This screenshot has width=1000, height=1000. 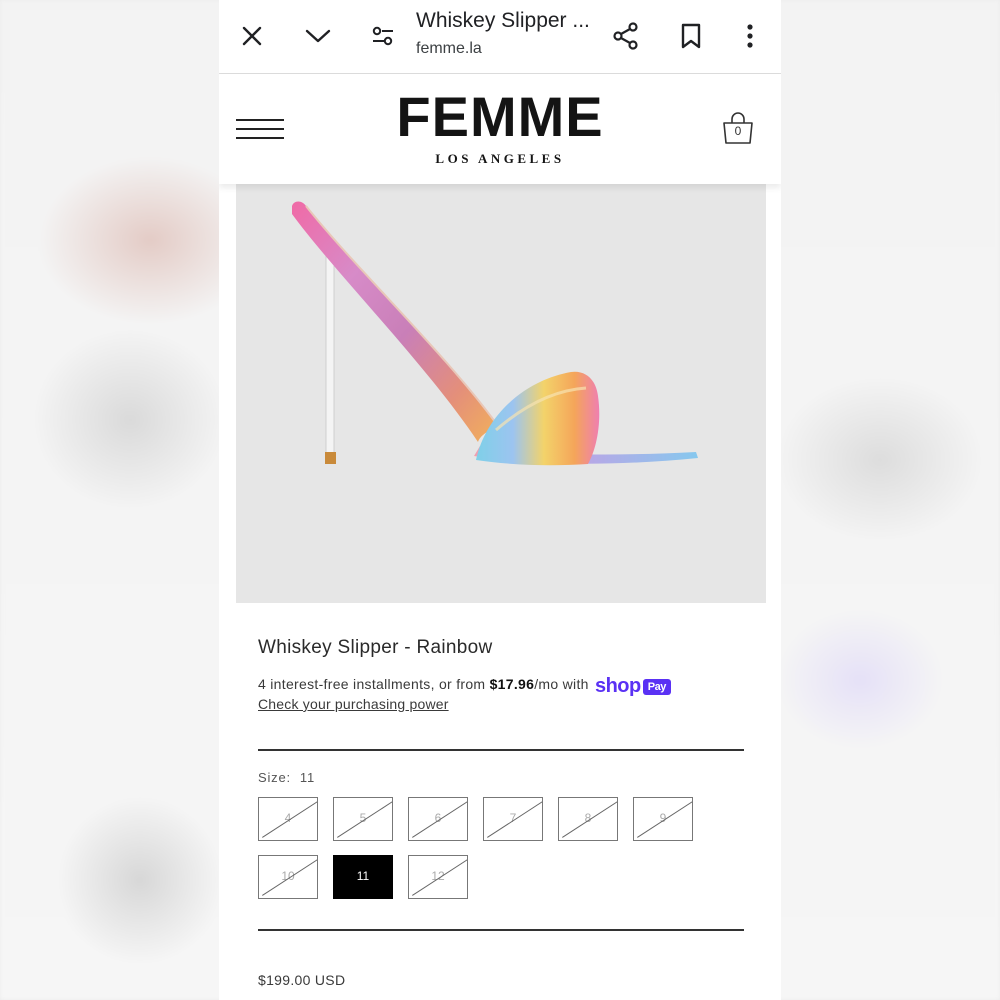 I want to click on installments-prefix: 4 interest-free installments, or from, so click(x=374, y=684).